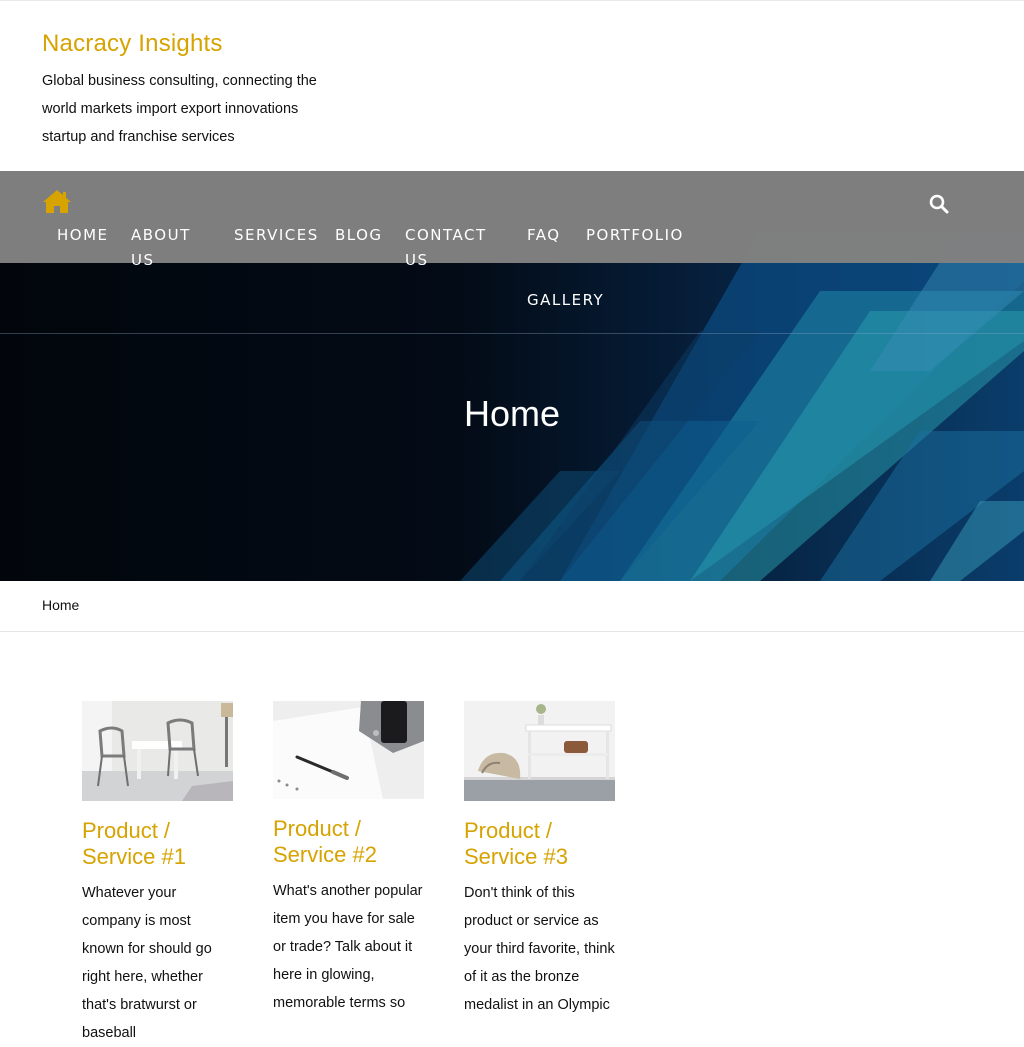 The image size is (1024, 1047). I want to click on nav-item-gallery: GALLERY, so click(565, 300).